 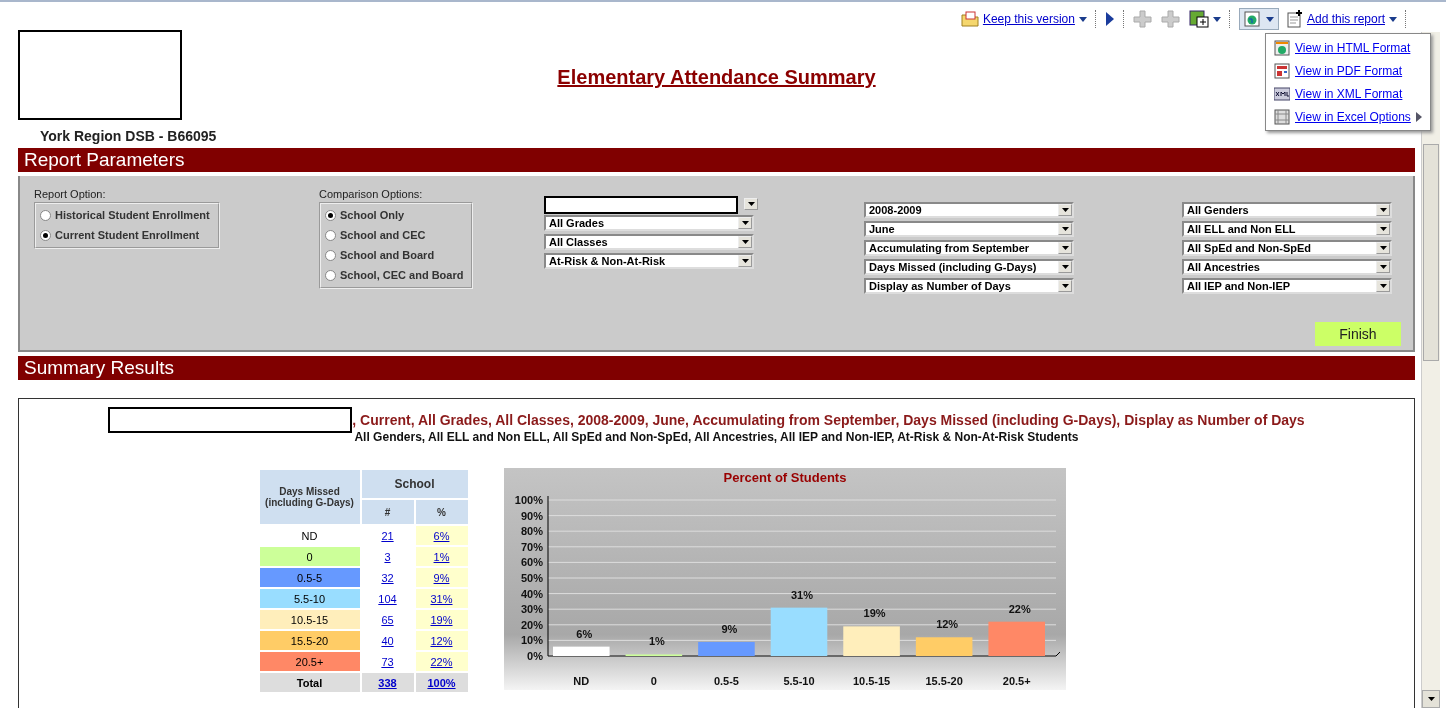 I want to click on table-cell: 20.5+, so click(x=309, y=661).